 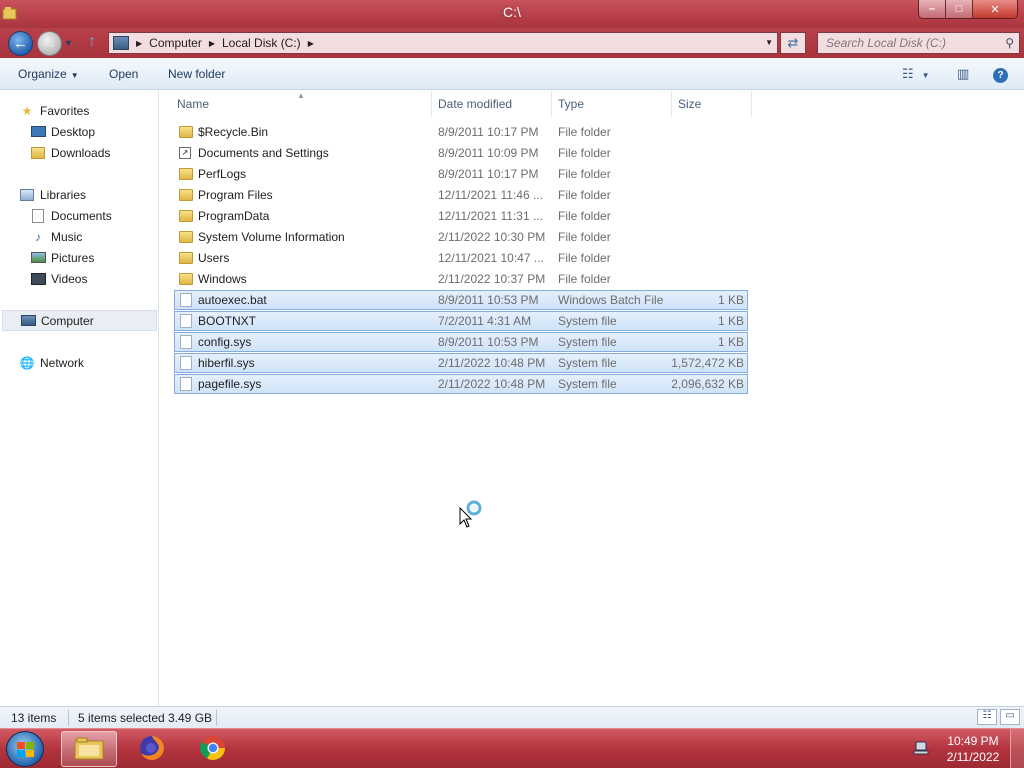 What do you see at coordinates (261, 43) in the screenshot?
I see `breadcrumb-local-disk: Local Disk (C:)` at bounding box center [261, 43].